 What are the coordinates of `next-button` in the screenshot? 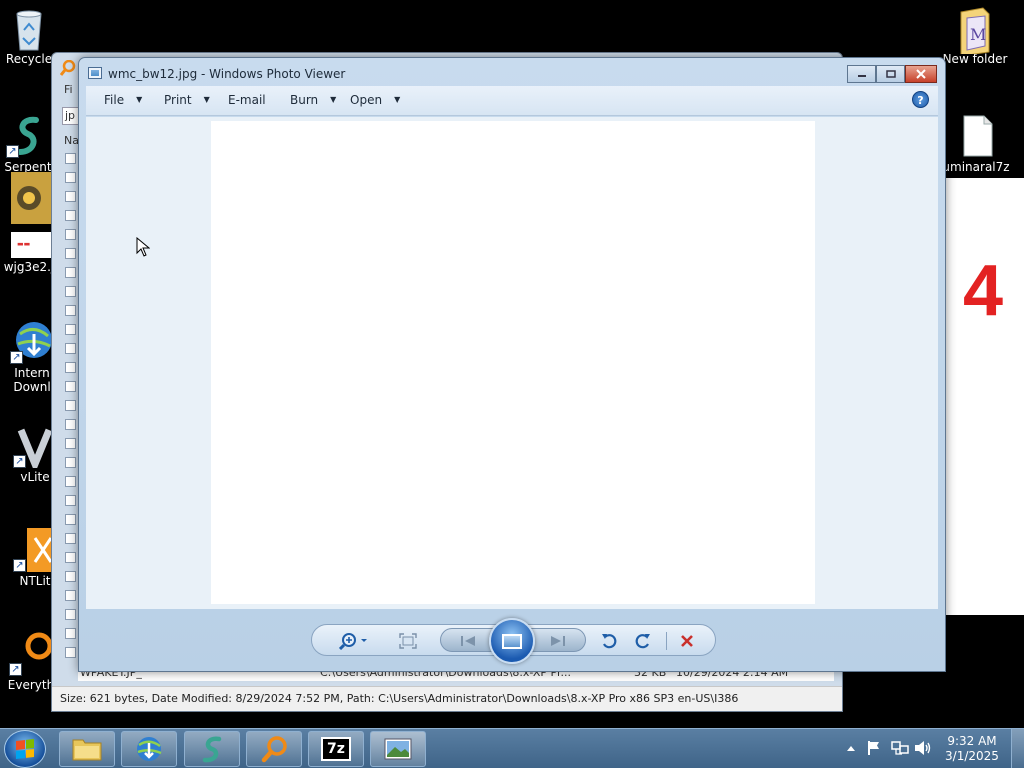 It's located at (558, 641).